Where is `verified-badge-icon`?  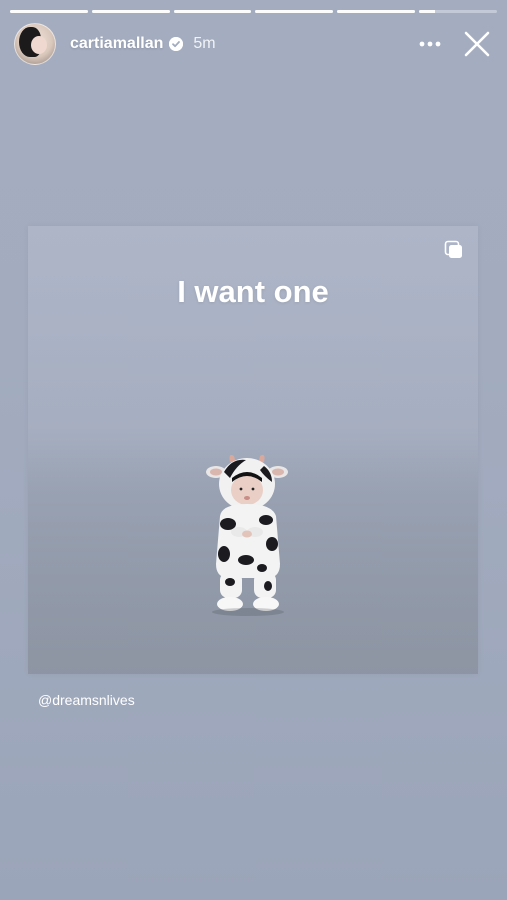
verified-badge-icon is located at coordinates (176, 44).